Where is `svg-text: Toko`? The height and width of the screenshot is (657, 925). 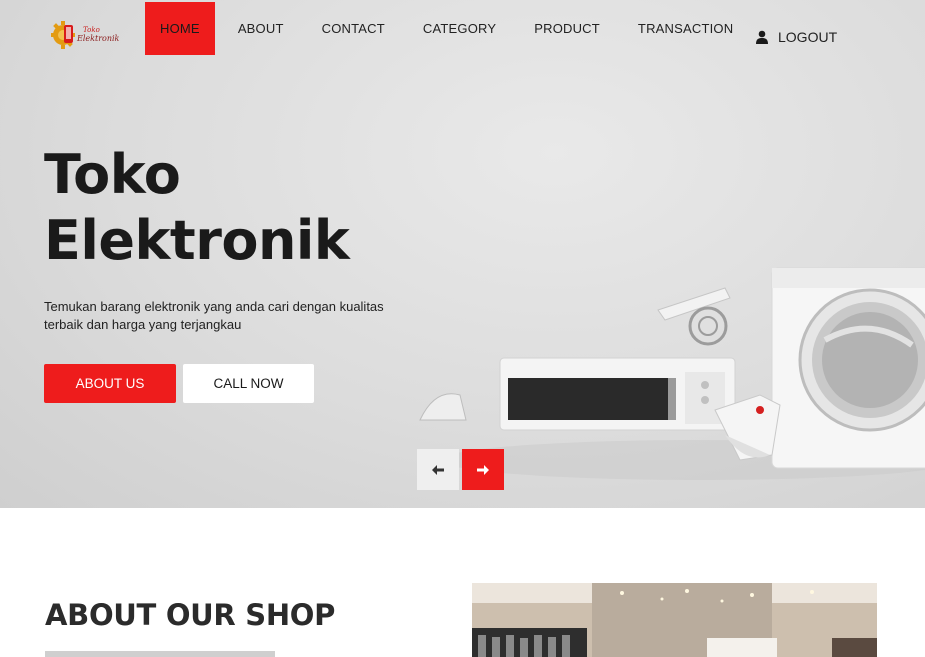 svg-text: Toko is located at coordinates (91, 30).